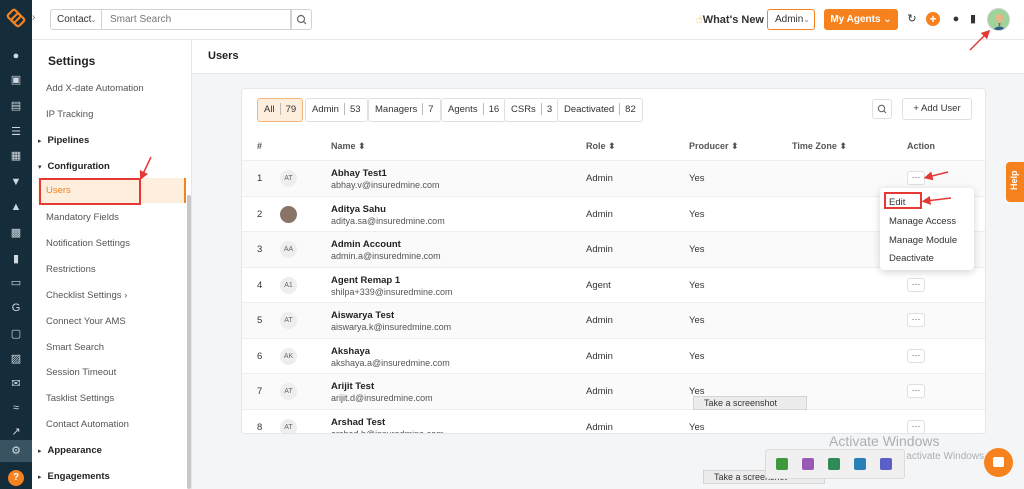 The width and height of the screenshot is (1024, 489). I want to click on column-header-producer: Producer ⬍, so click(714, 146).